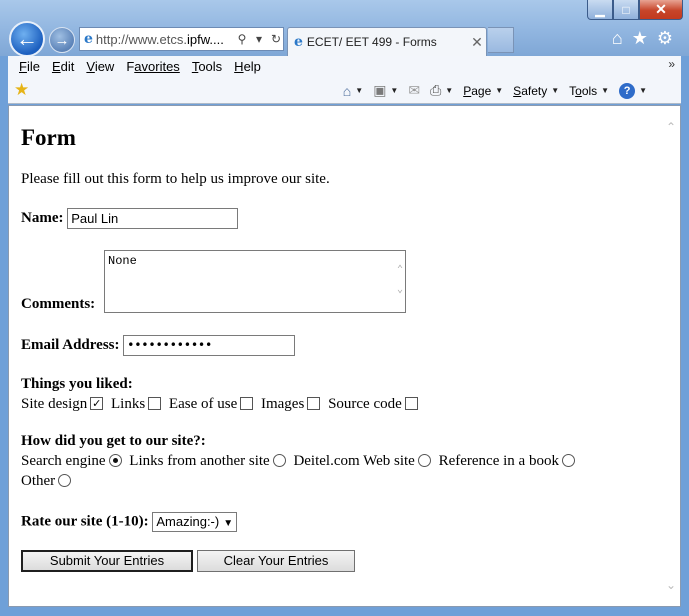 The height and width of the screenshot is (616, 689). Describe the element at coordinates (359, 90) in the screenshot. I see `home-dropdown-icon: ▼` at that location.